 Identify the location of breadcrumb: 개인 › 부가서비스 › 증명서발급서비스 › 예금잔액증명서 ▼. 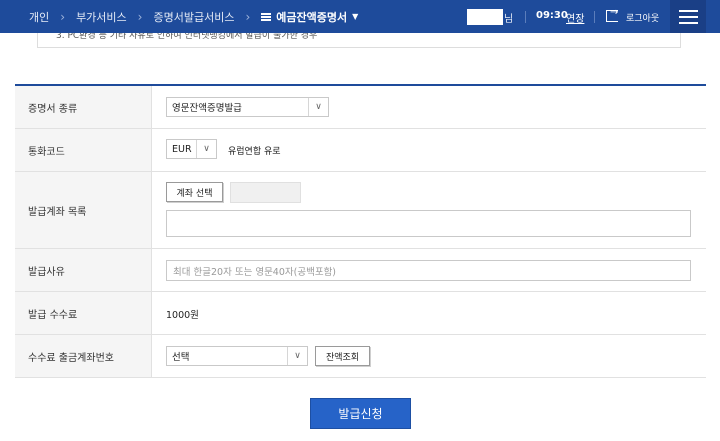
(184, 16).